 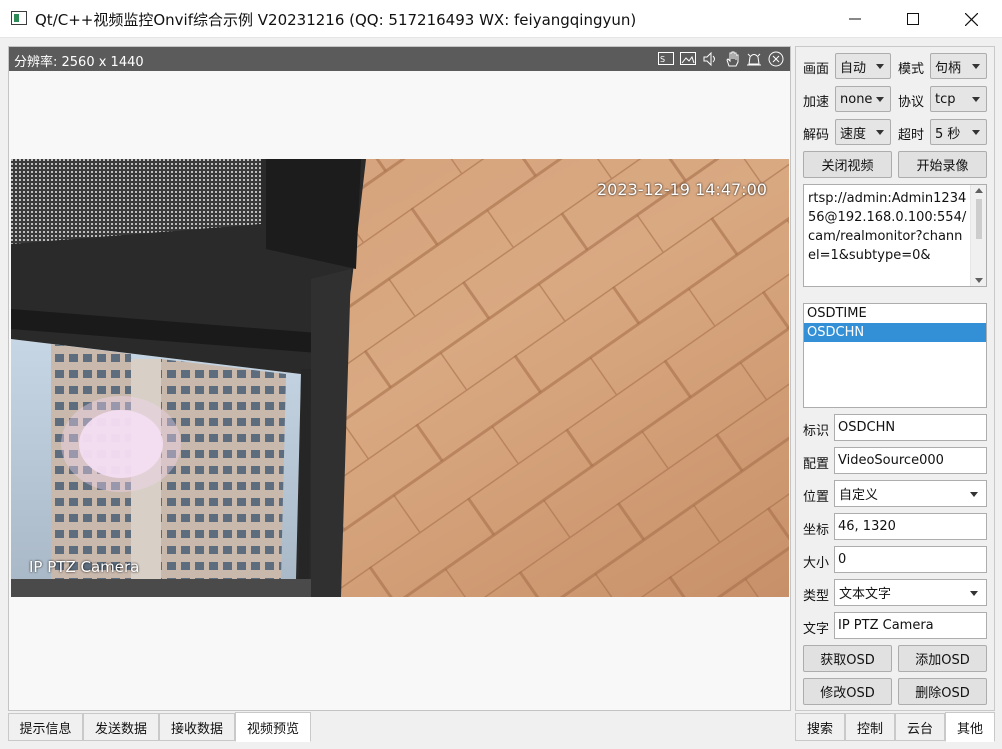 What do you see at coordinates (273, 727) in the screenshot?
I see `tab-video-preview: 视频预览` at bounding box center [273, 727].